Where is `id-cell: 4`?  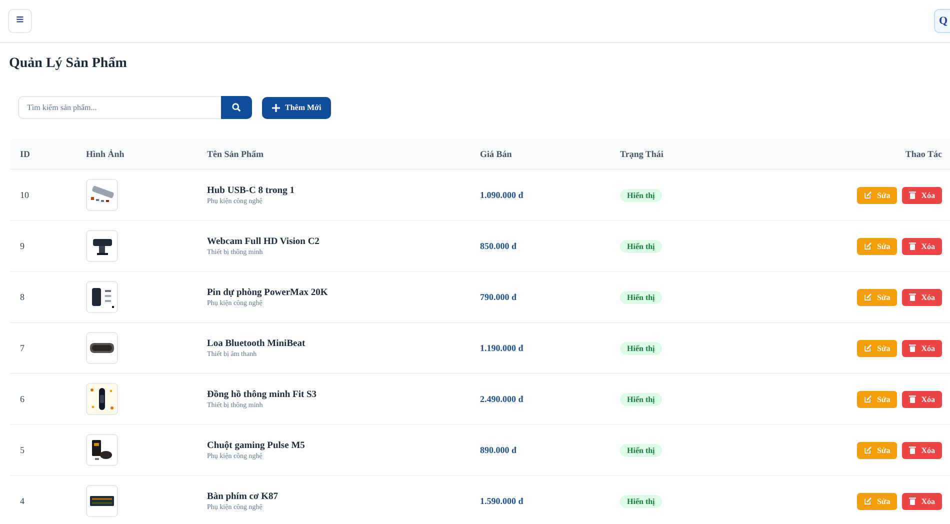 id-cell: 4 is located at coordinates (22, 501).